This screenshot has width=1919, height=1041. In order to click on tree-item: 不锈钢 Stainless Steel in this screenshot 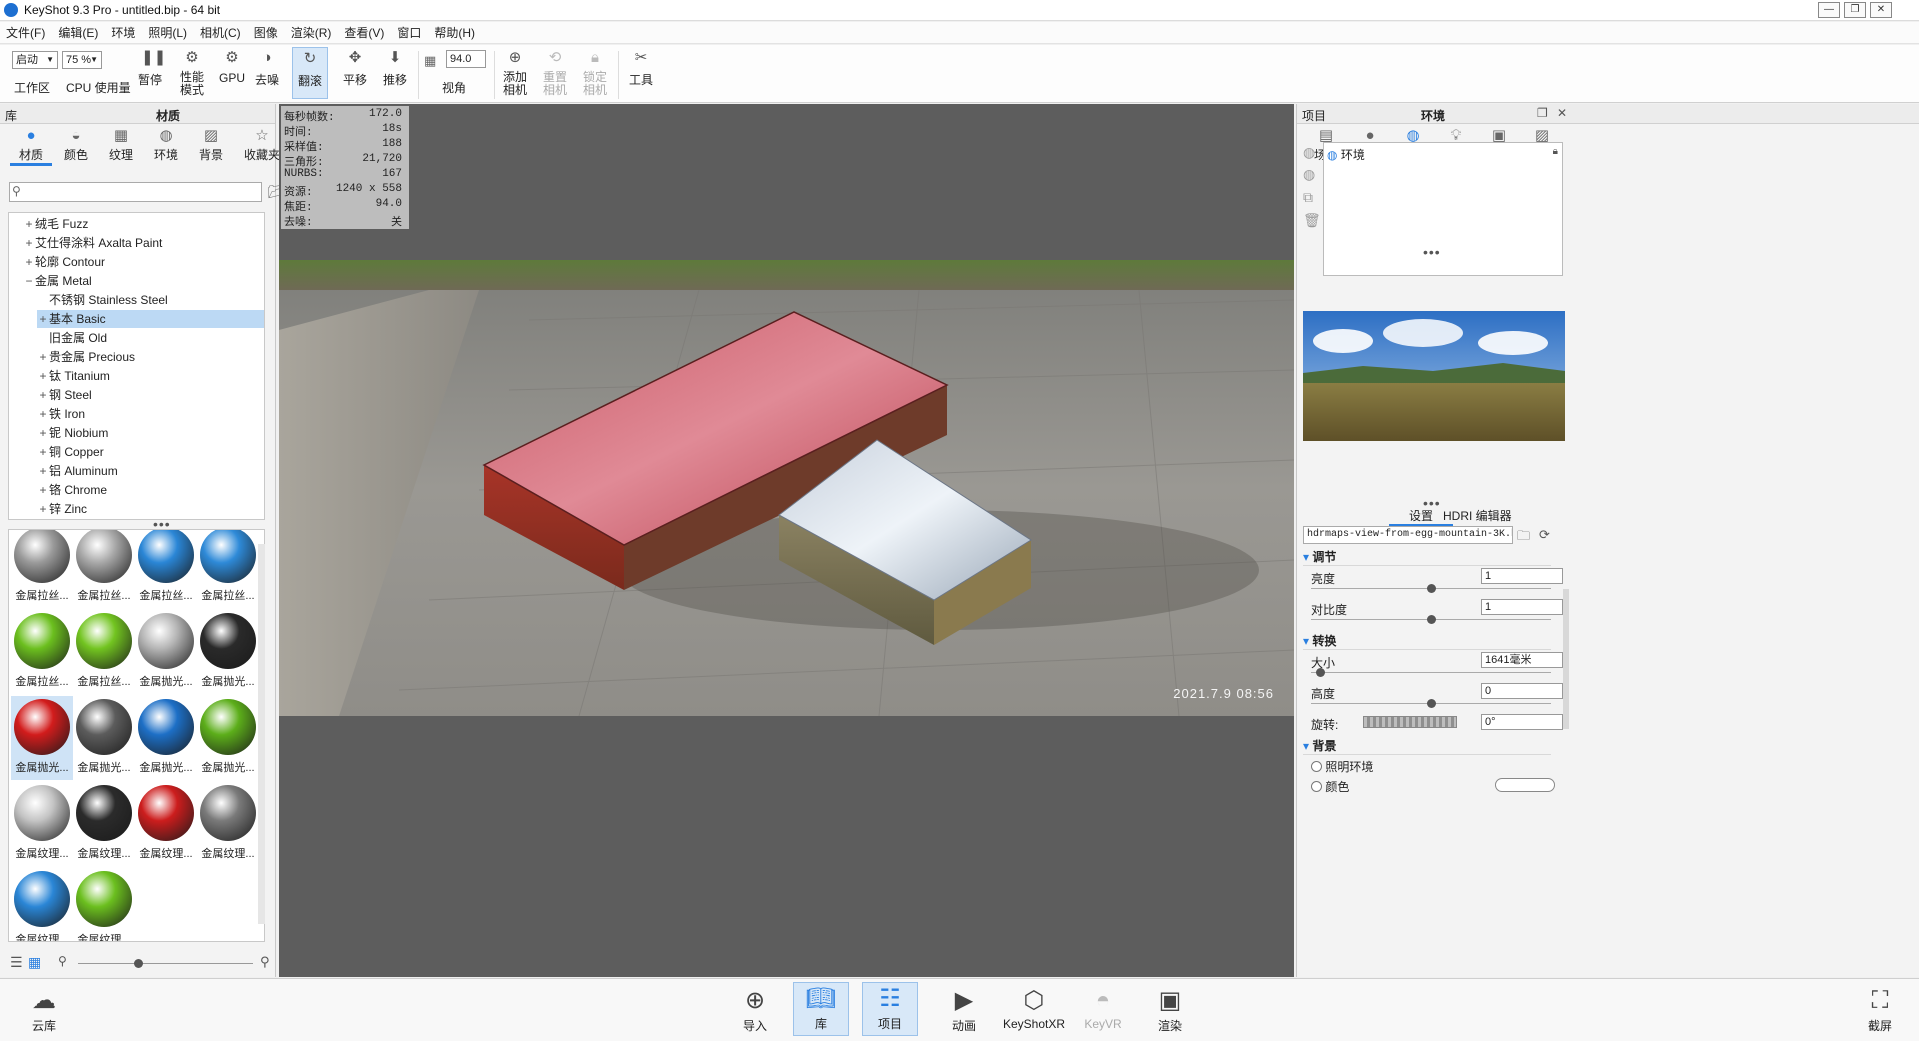, I will do `click(150, 300)`.